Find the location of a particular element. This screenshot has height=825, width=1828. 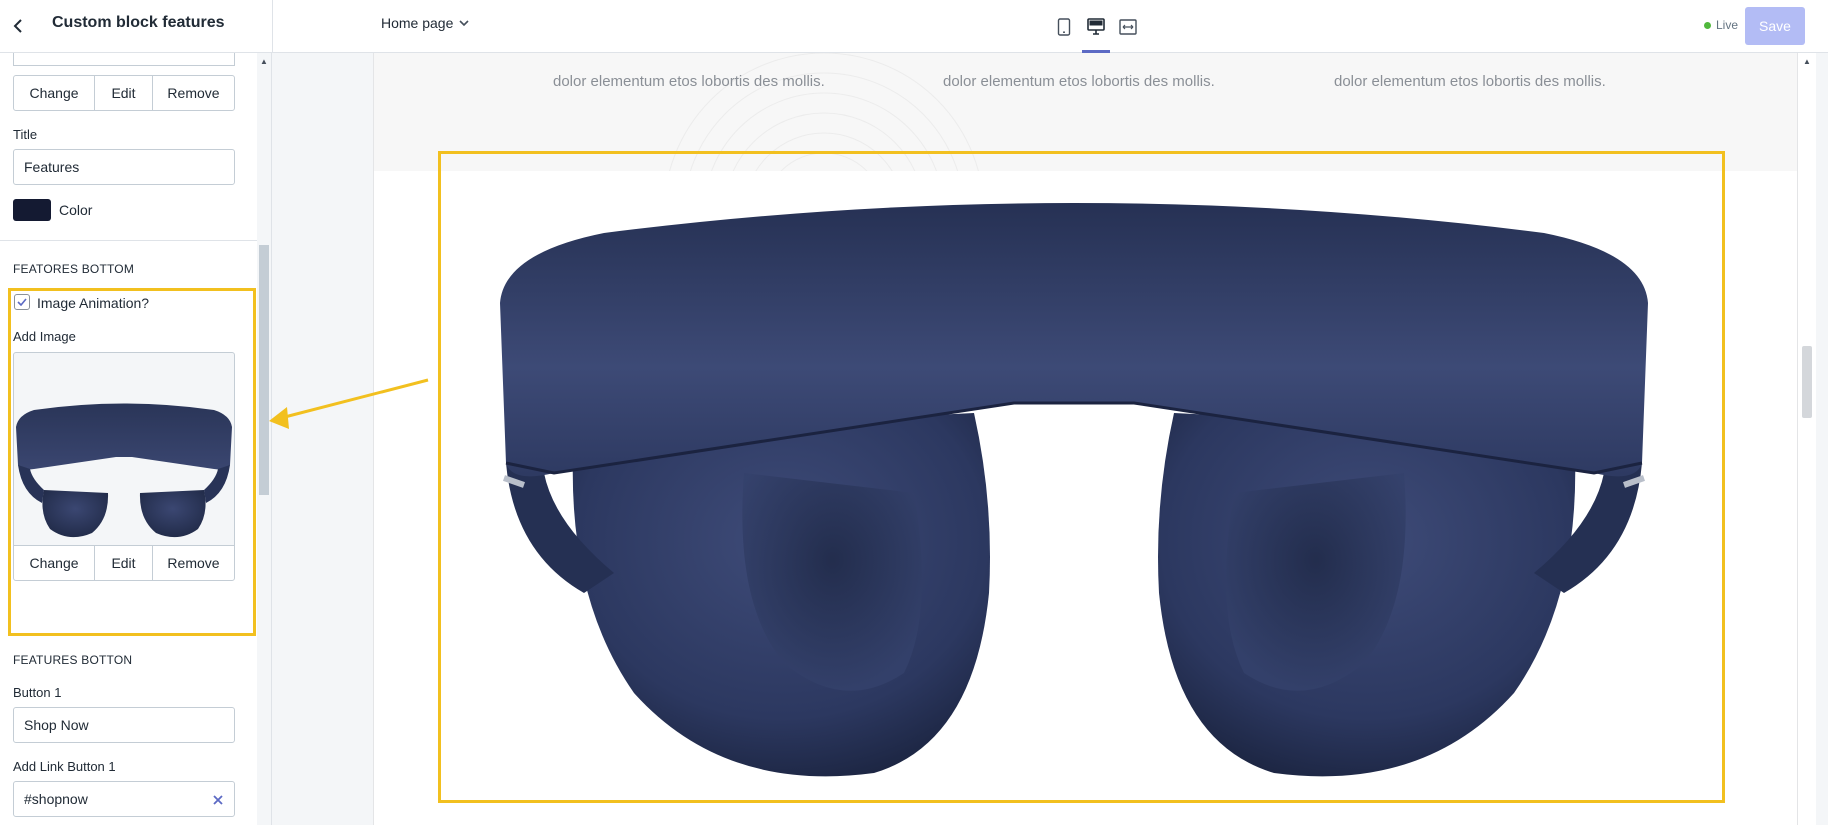

image-preview is located at coordinates (124, 463).